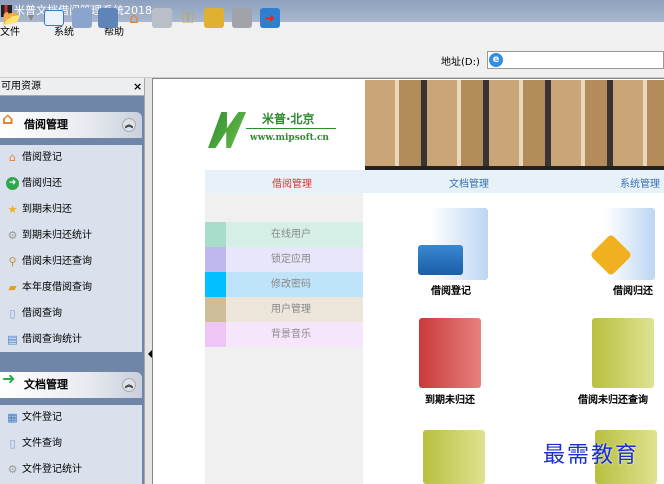  What do you see at coordinates (12, 287) in the screenshot?
I see `folder-icon: ▰` at bounding box center [12, 287].